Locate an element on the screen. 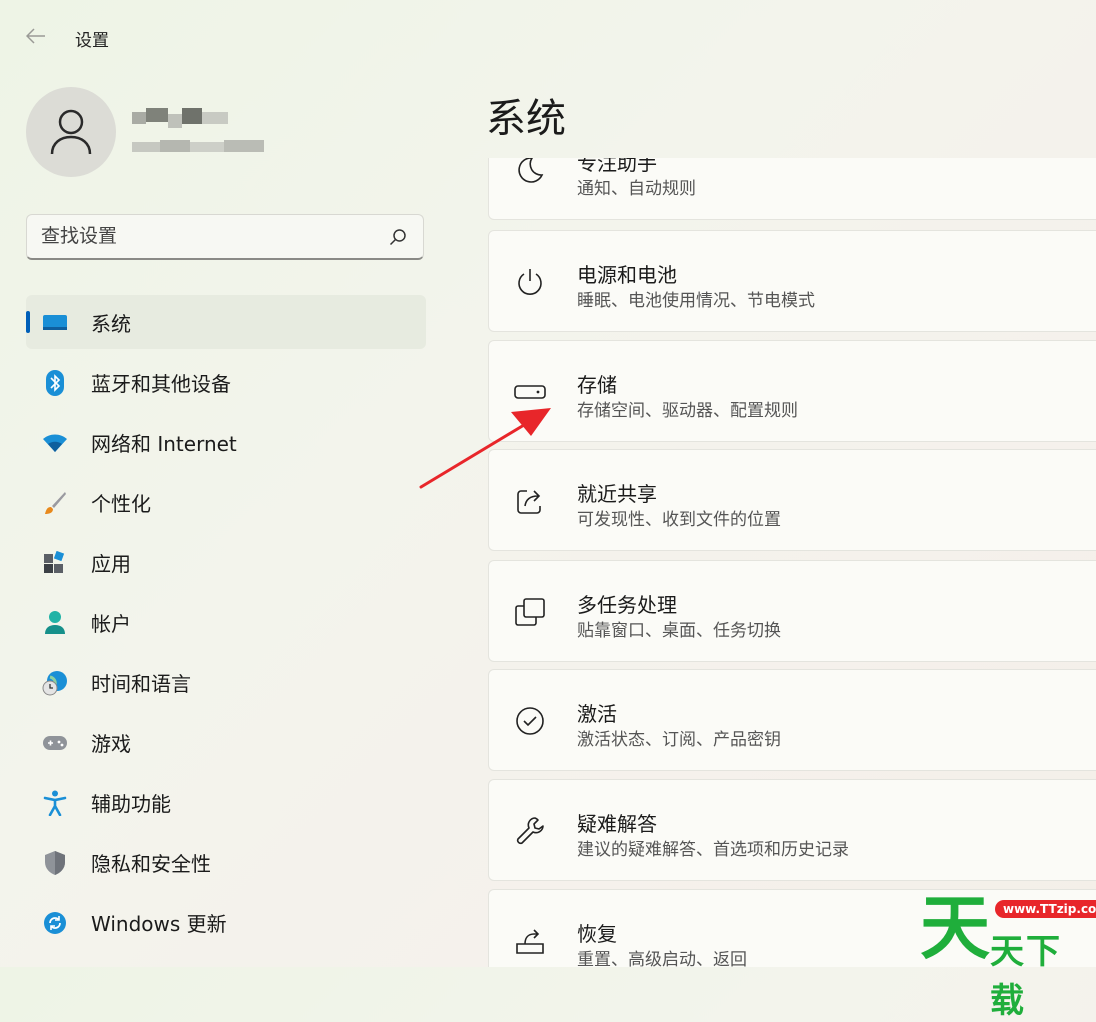 This screenshot has width=1096, height=1022. sidebar-item-privacy: 隐私和安全性 is located at coordinates (226, 862).